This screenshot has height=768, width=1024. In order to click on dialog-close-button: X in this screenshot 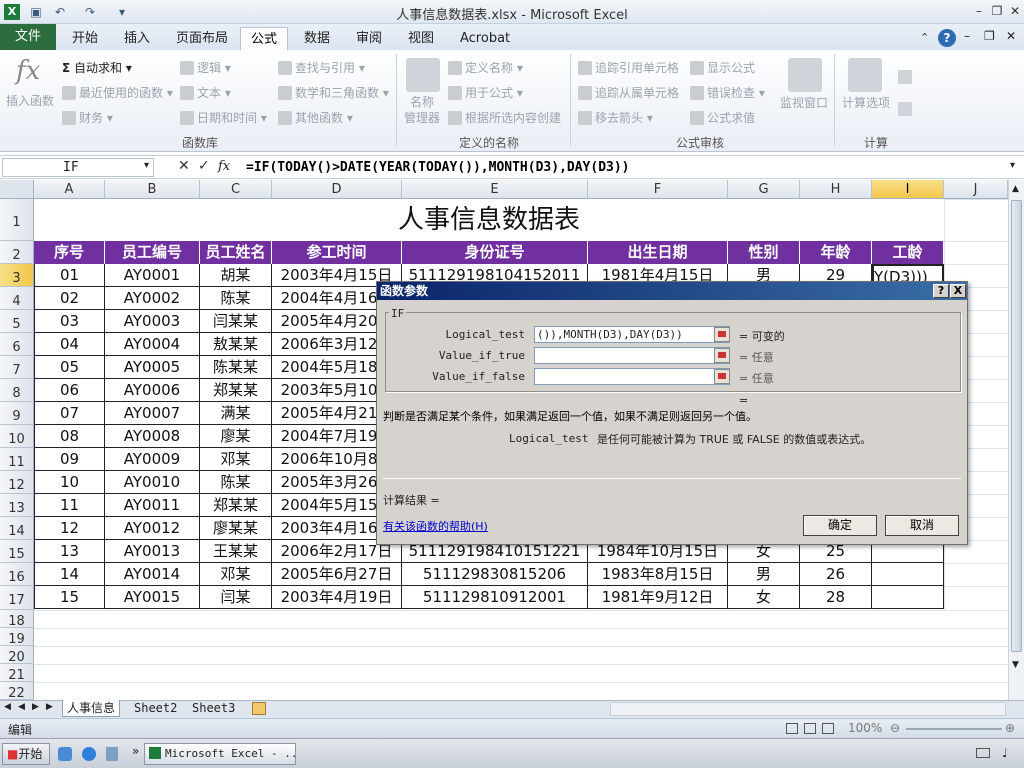, I will do `click(958, 291)`.